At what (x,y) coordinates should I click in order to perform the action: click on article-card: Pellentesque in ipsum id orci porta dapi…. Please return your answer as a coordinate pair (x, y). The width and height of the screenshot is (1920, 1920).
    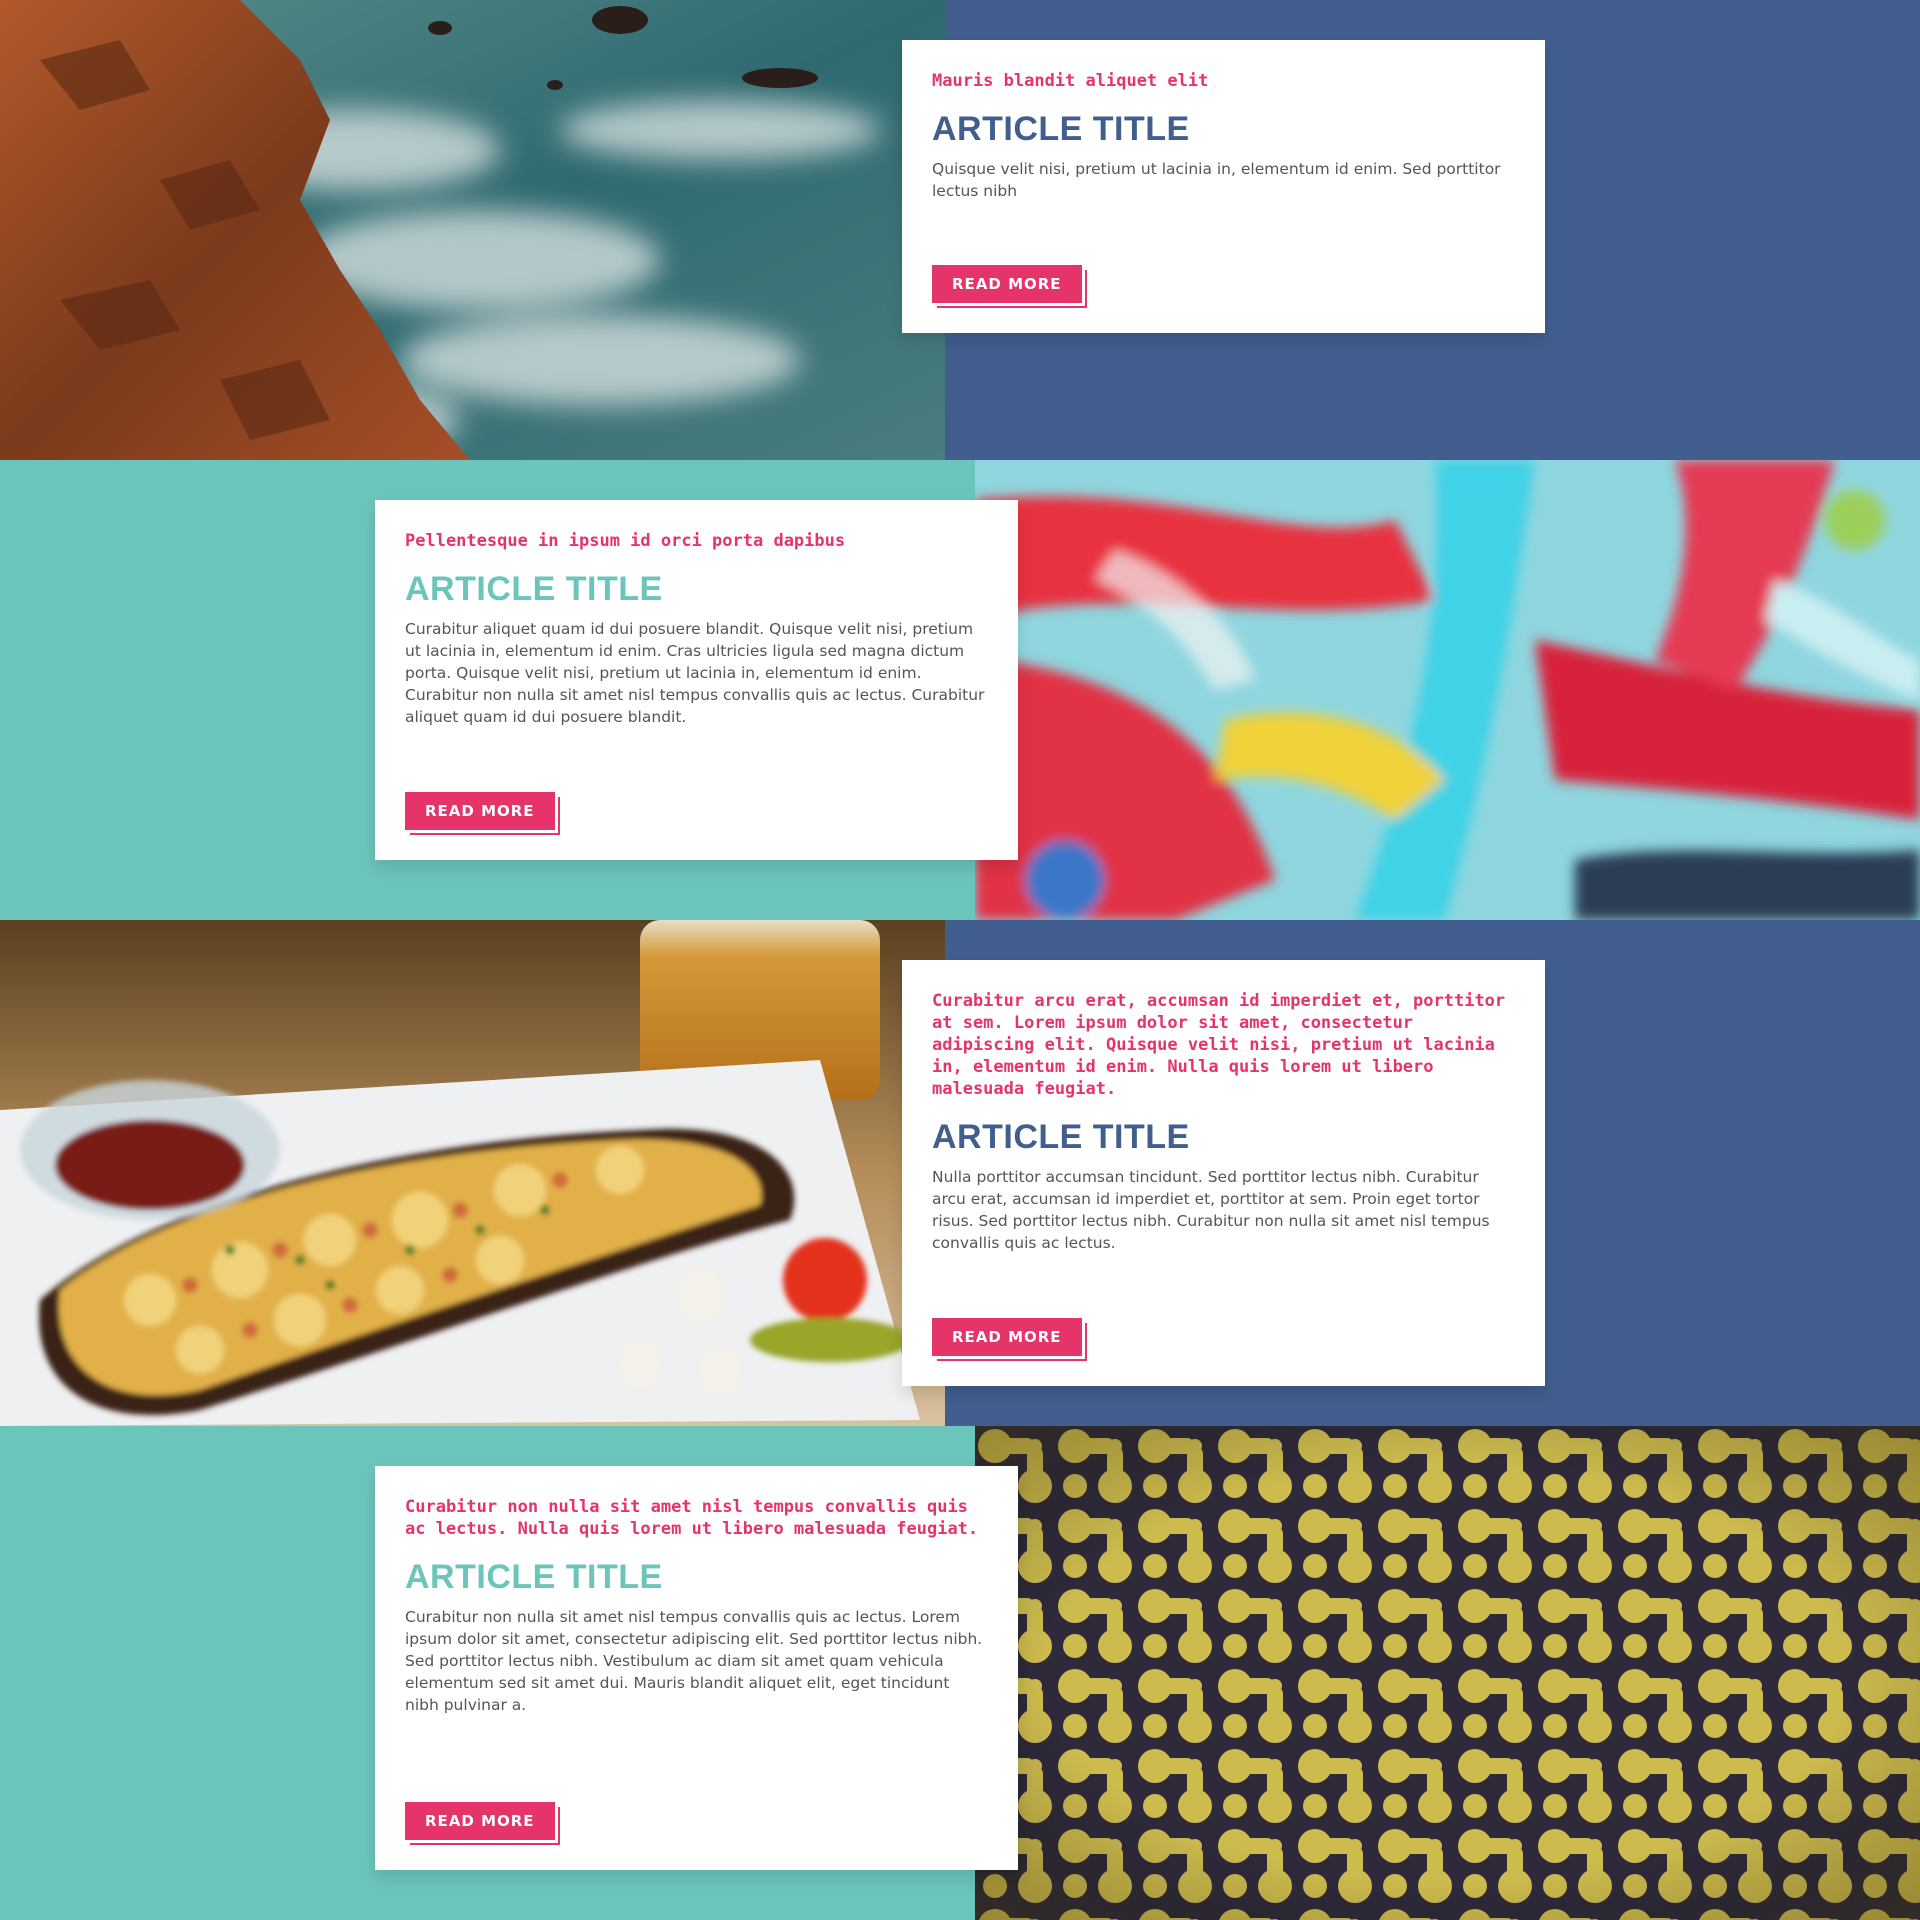
    Looking at the image, I should click on (696, 680).